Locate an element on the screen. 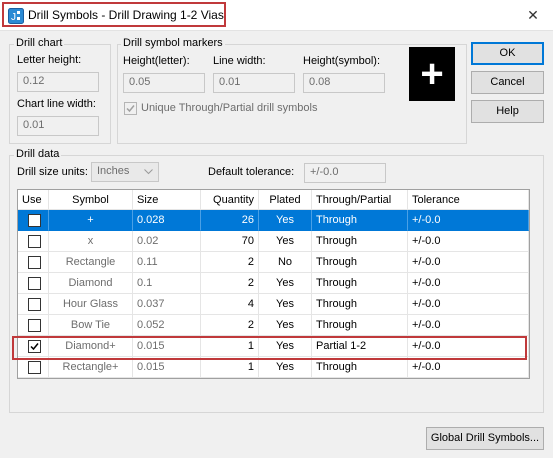 This screenshot has height=458, width=553. table-row: Hour Glass 0.037 4 Yes Through +/-0.0 is located at coordinates (273, 304).